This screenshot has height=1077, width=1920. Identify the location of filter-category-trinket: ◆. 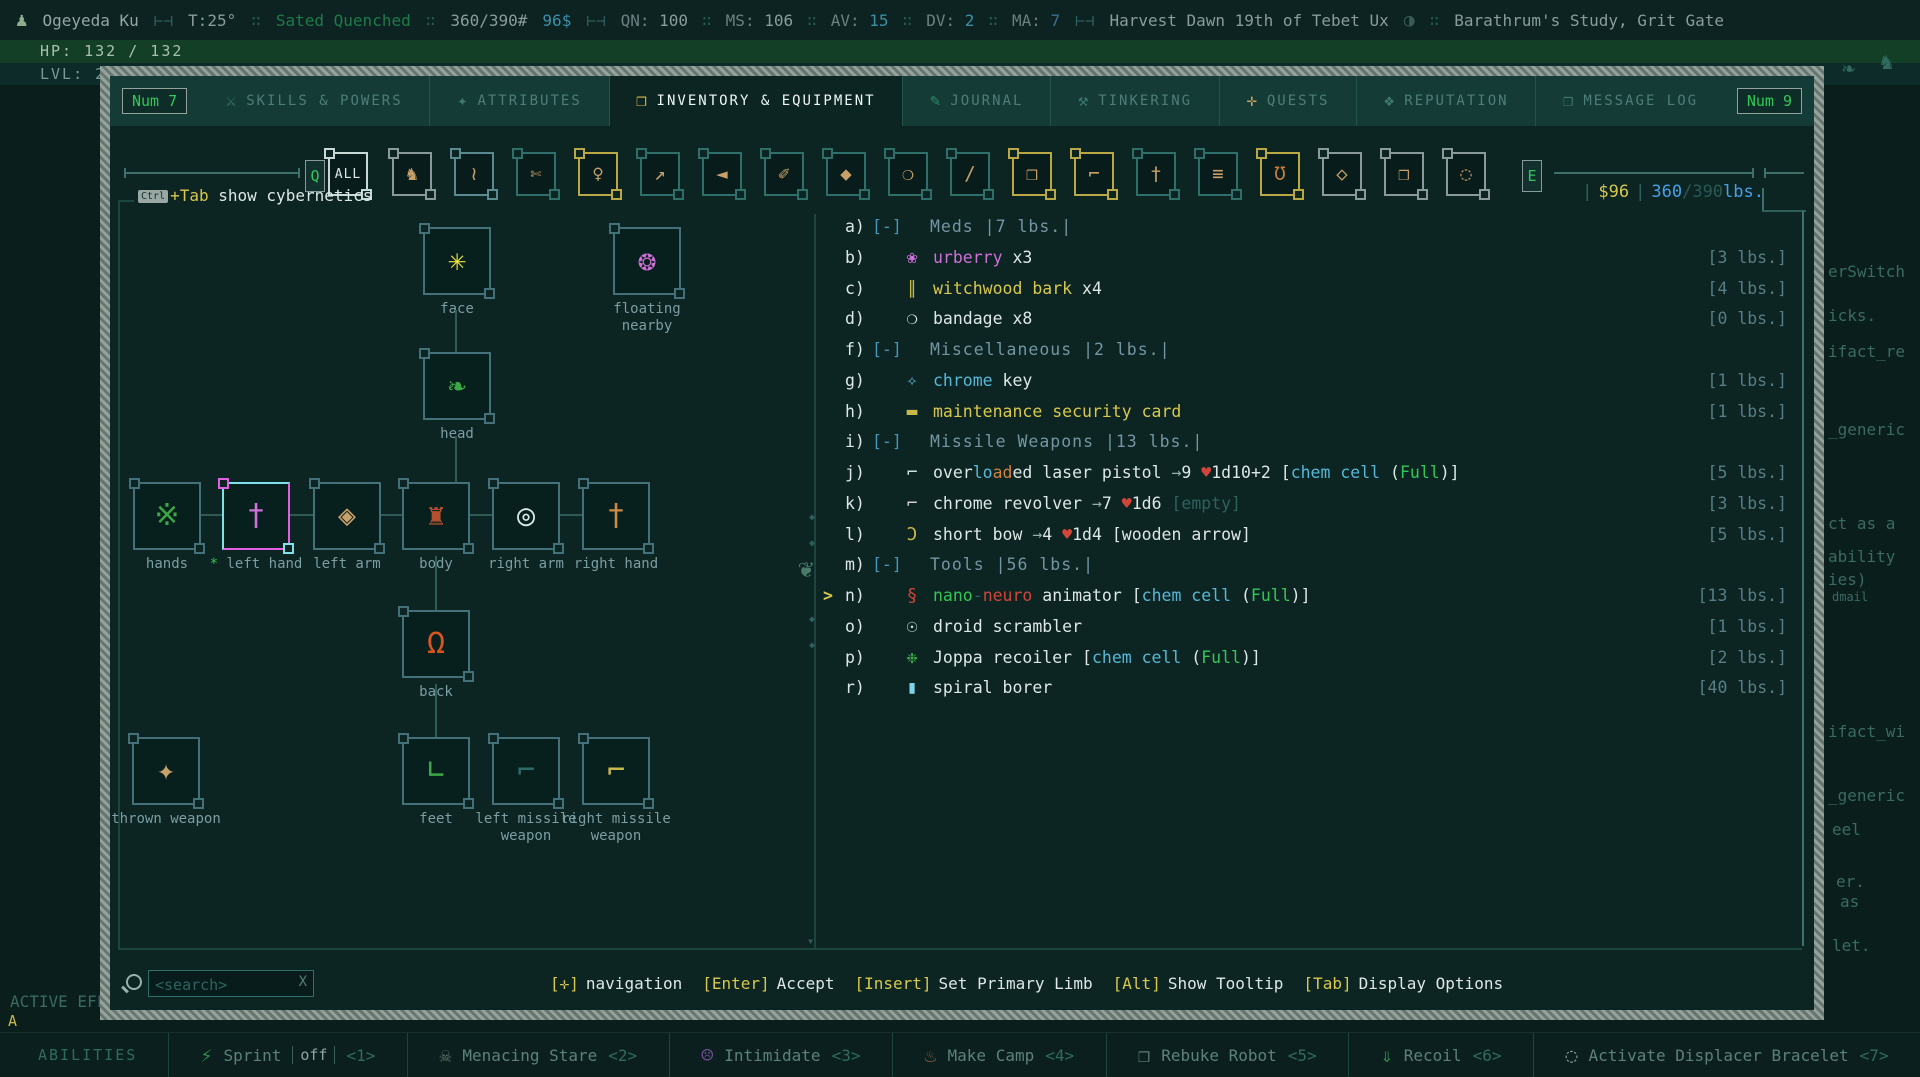
(846, 174).